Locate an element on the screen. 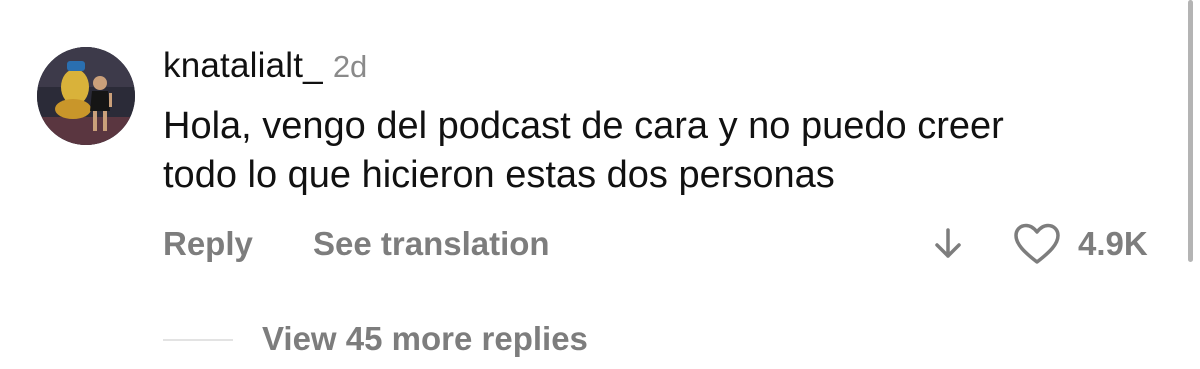 This screenshot has width=1200, height=369. arrow-down-icon is located at coordinates (948, 243).